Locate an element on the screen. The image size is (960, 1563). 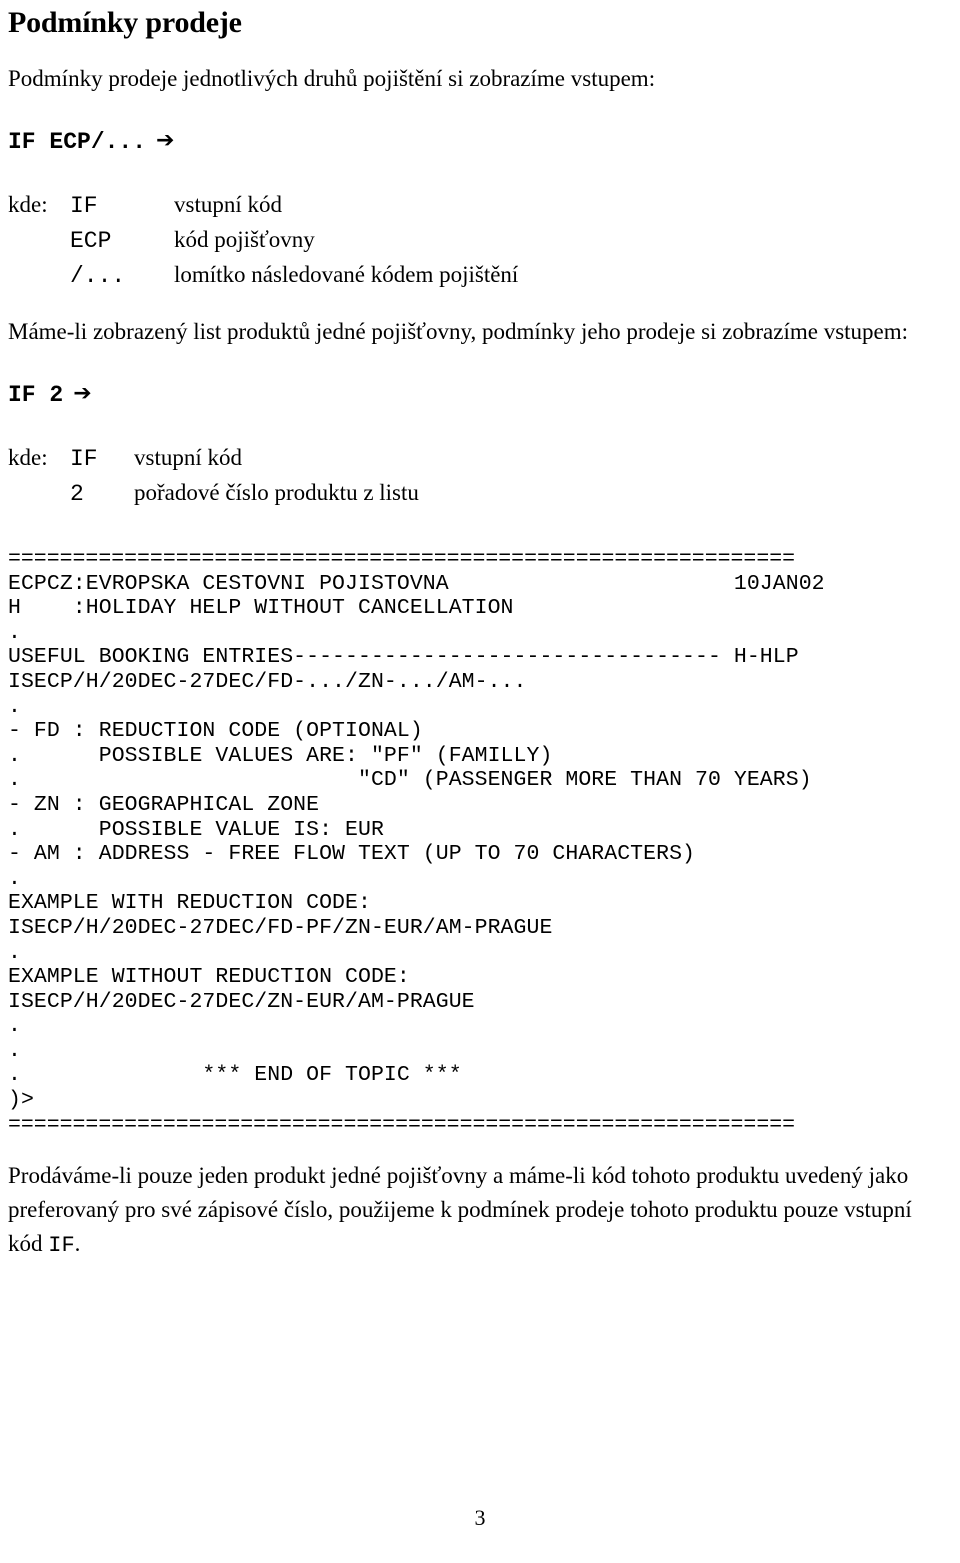
page-title: Podmínky prodeje is located at coordinates (125, 22).